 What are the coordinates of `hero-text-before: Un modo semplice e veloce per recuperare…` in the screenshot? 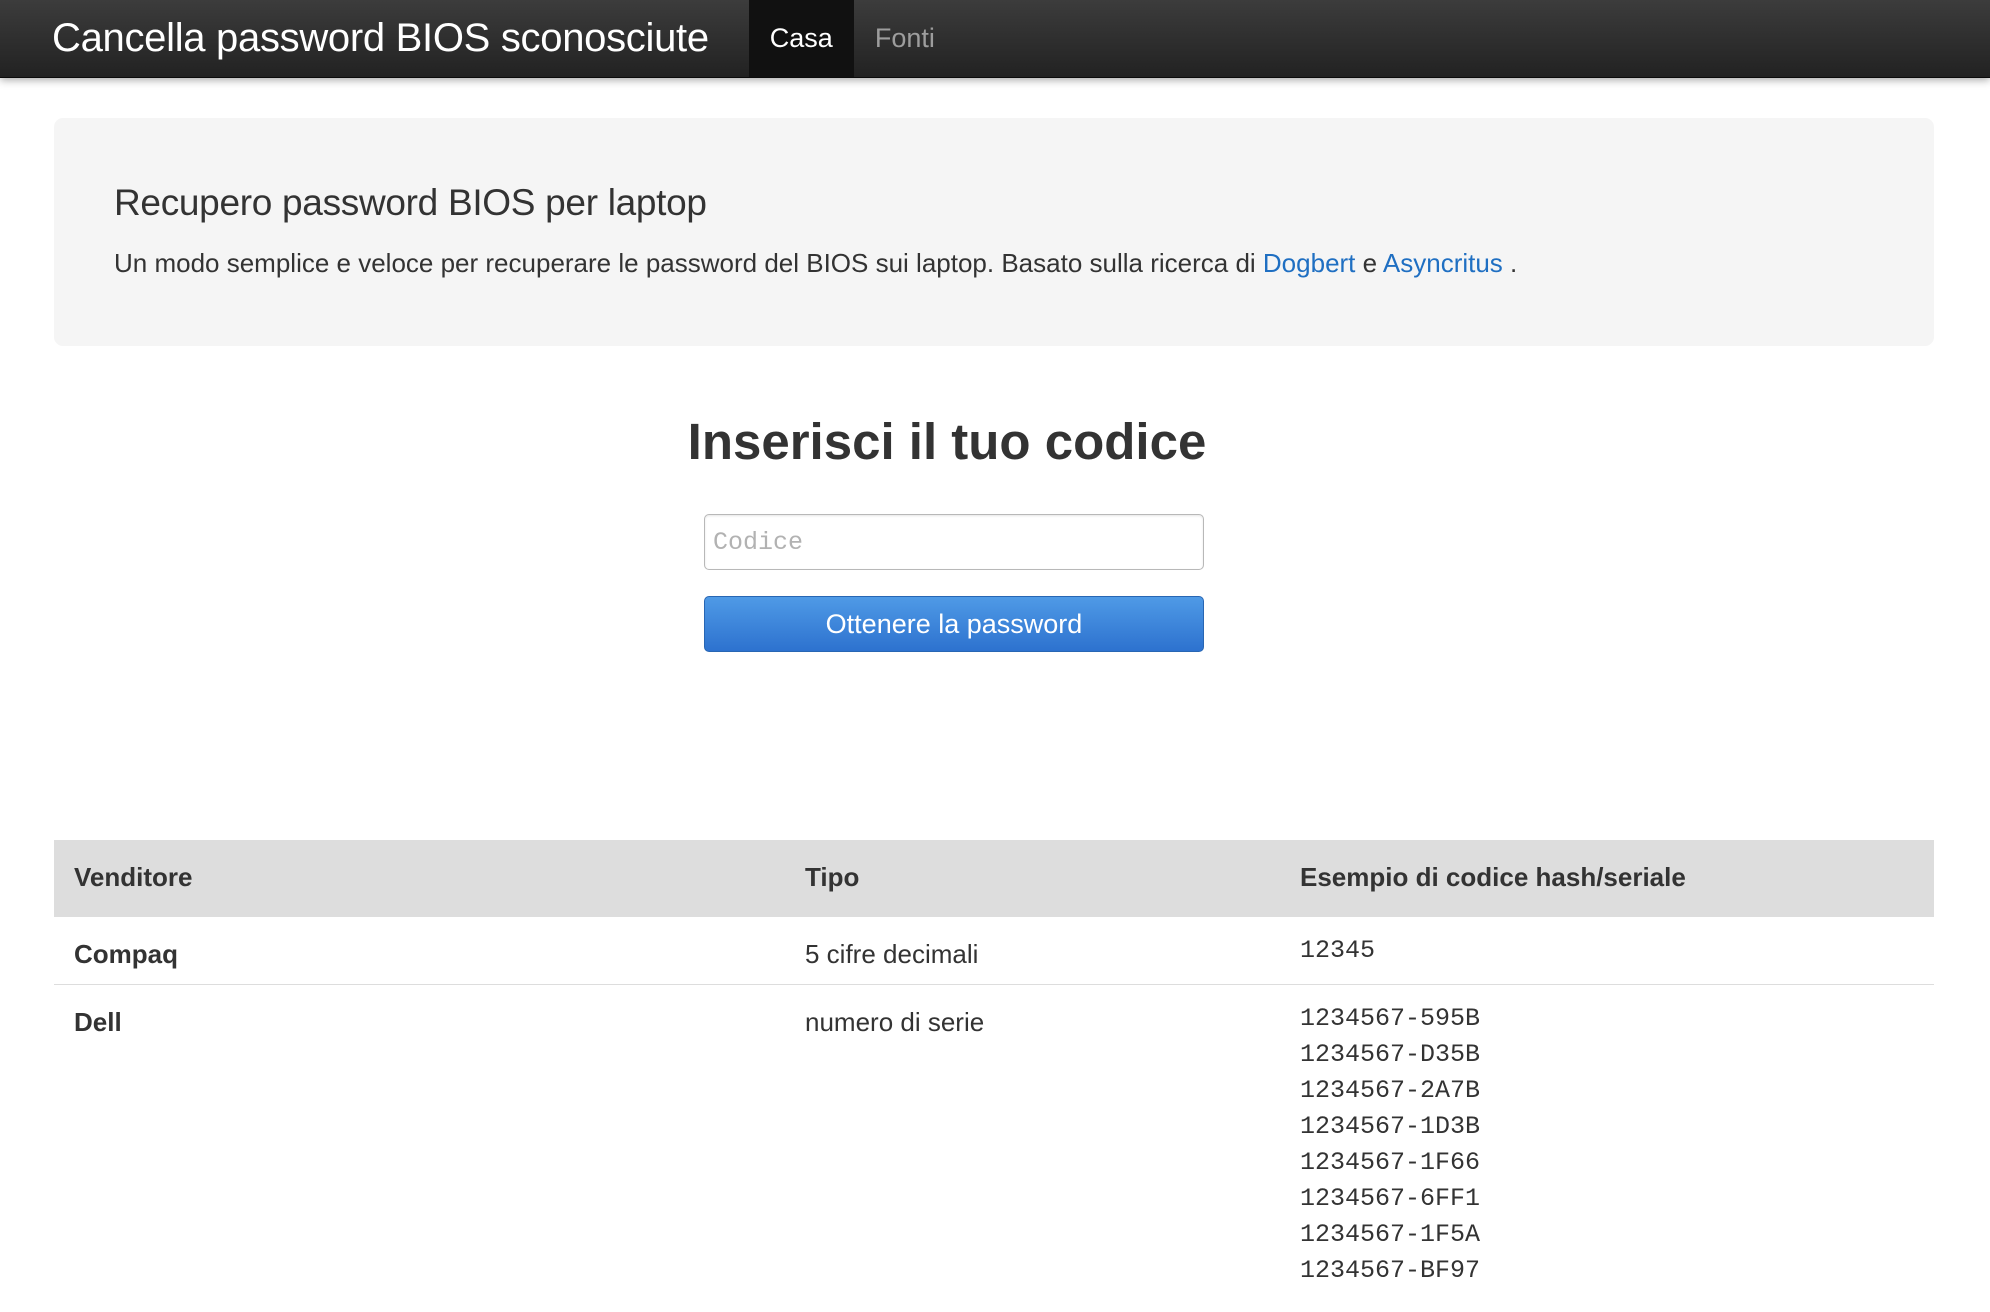 It's located at (688, 263).